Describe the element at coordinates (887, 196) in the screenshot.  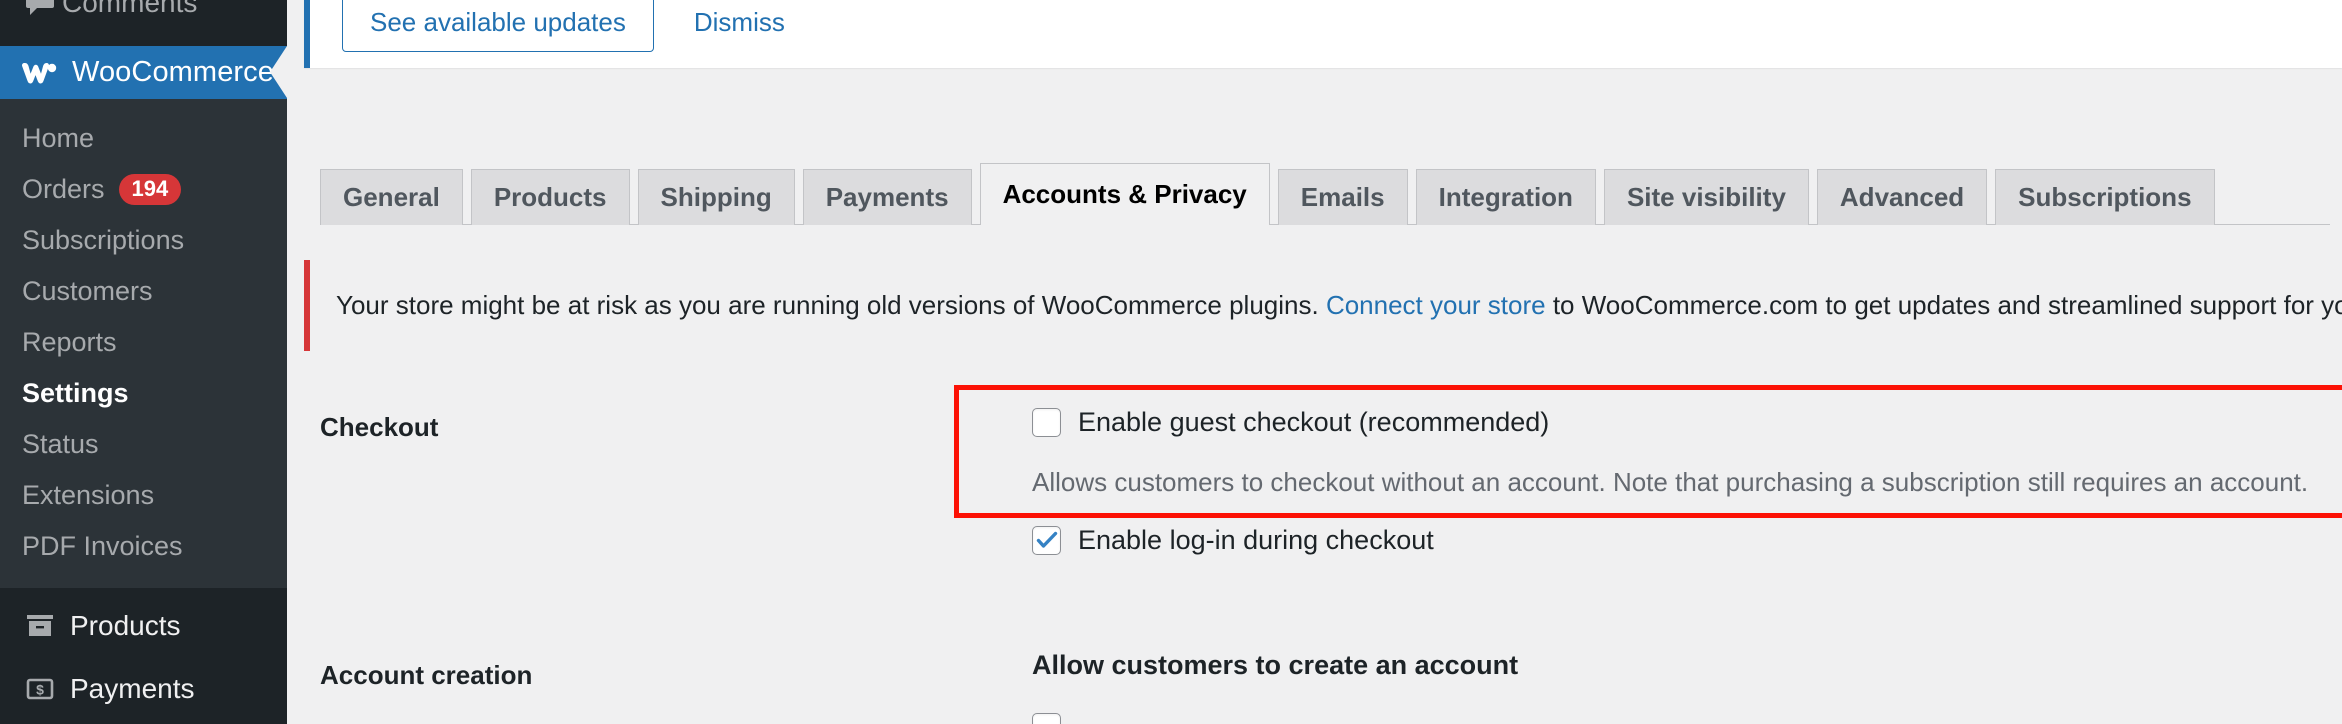
I see `tab-payments: Payments` at that location.